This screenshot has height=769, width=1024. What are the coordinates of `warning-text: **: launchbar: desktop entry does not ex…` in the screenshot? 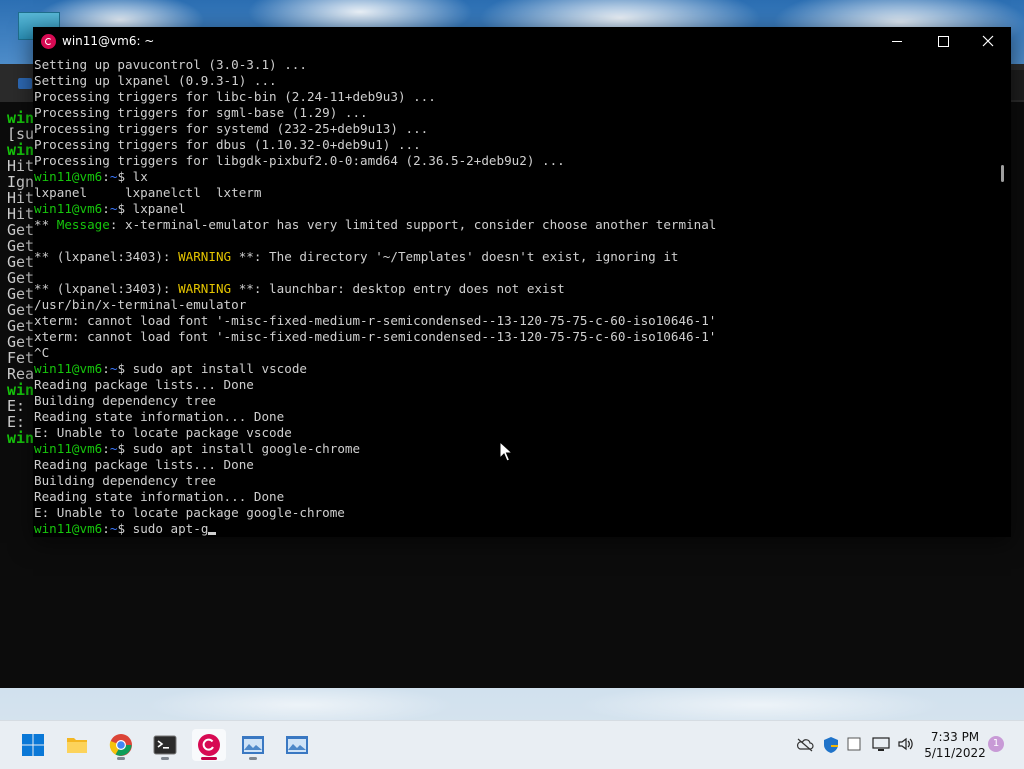 It's located at (398, 288).